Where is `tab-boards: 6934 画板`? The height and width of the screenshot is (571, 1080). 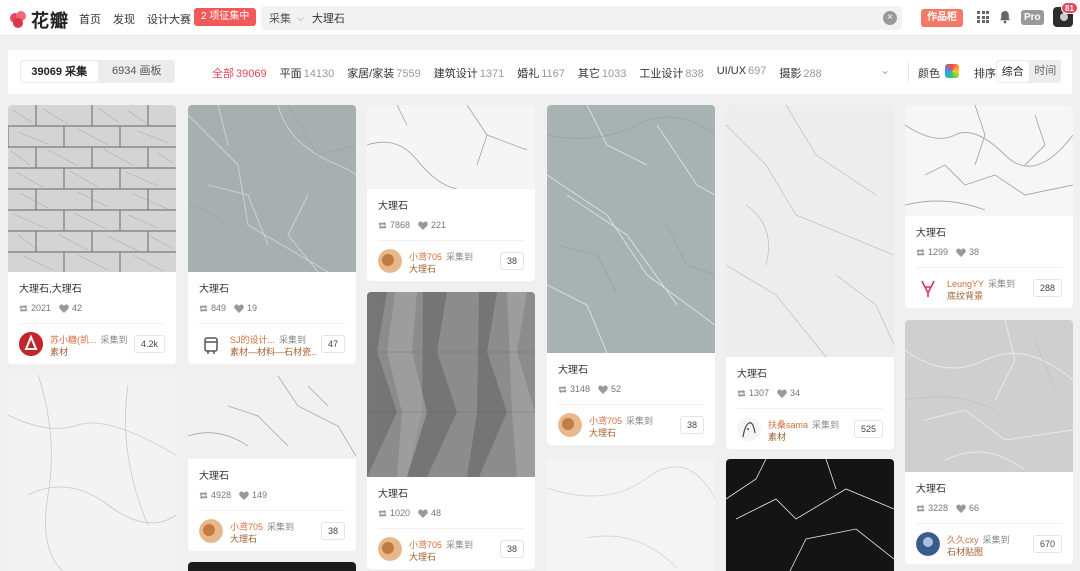
tab-boards: 6934 画板 is located at coordinates (137, 71).